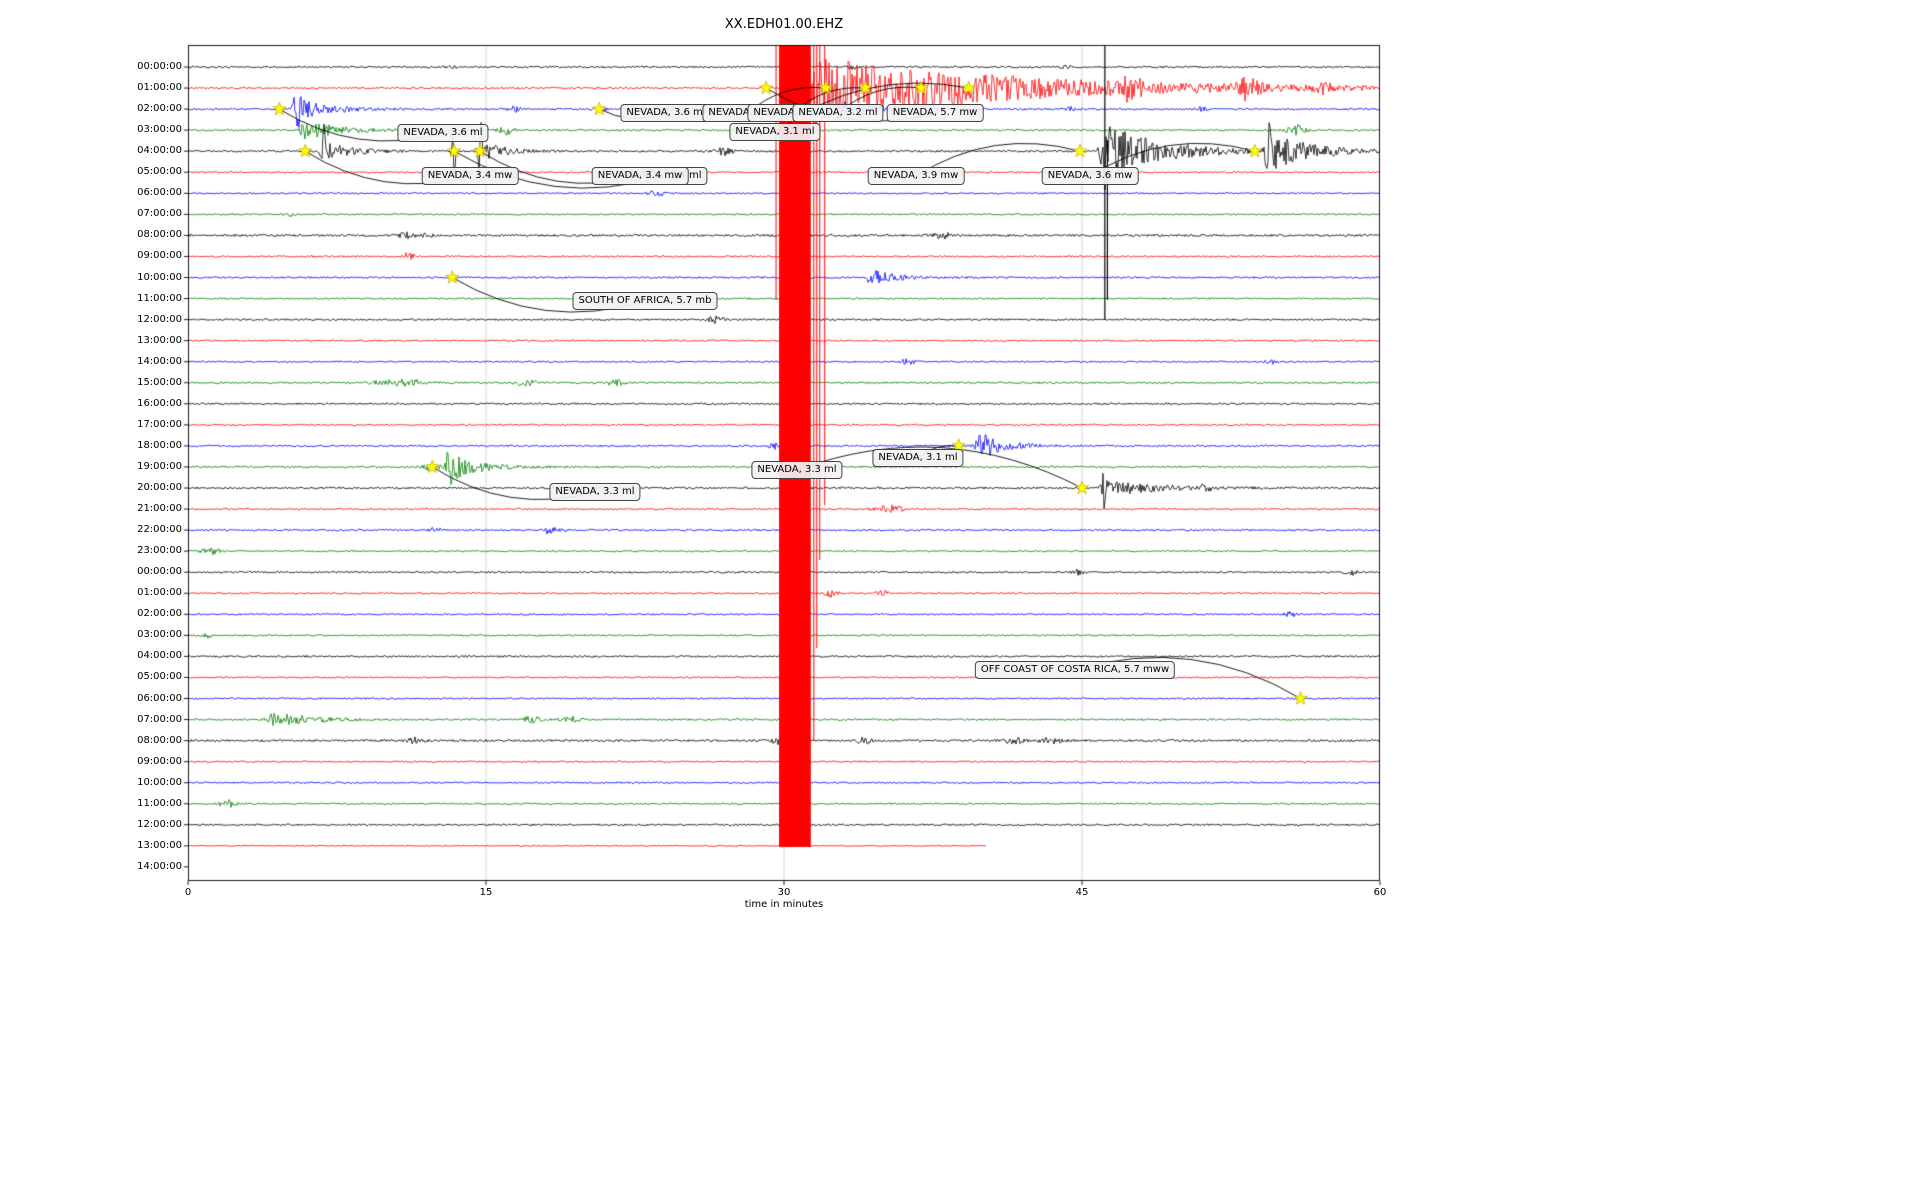 The height and width of the screenshot is (1200, 1920). Describe the element at coordinates (486, 892) in the screenshot. I see `x-tick-label: 15` at that location.